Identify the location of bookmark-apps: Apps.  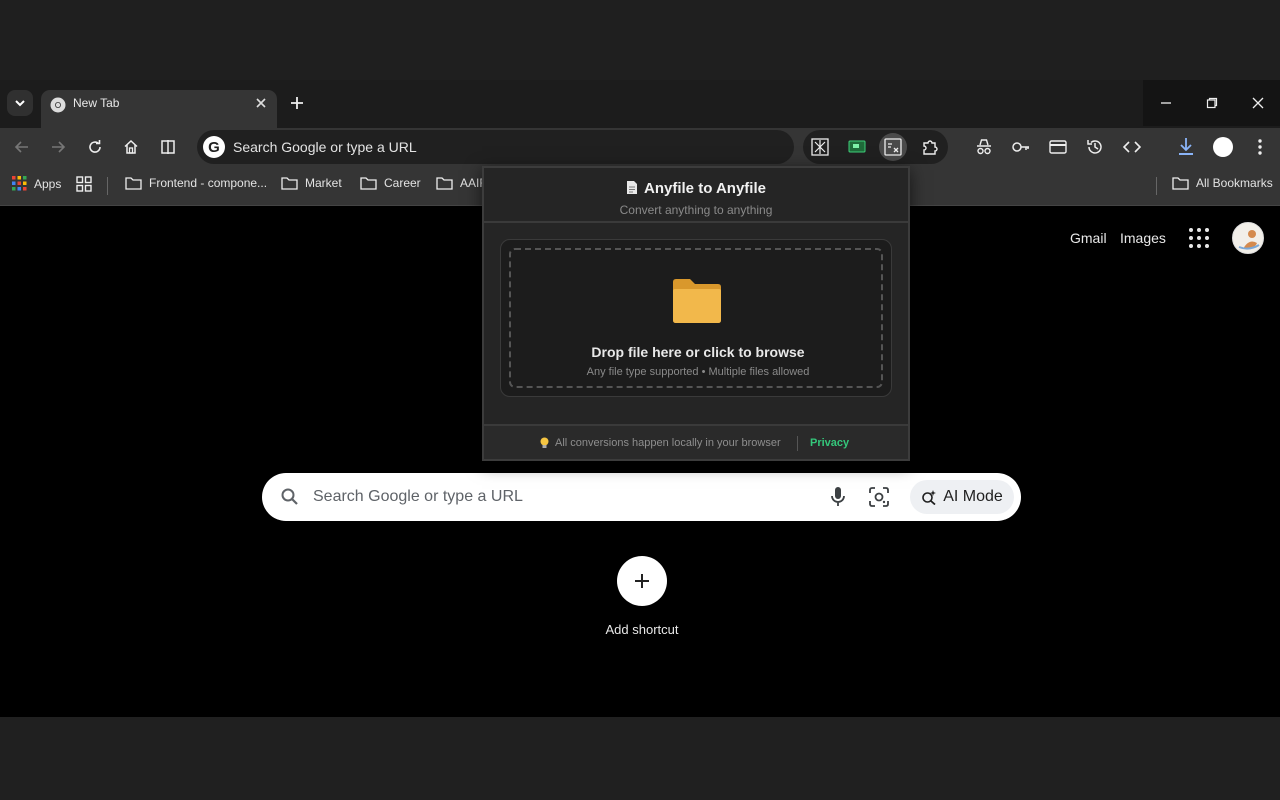
(36, 183).